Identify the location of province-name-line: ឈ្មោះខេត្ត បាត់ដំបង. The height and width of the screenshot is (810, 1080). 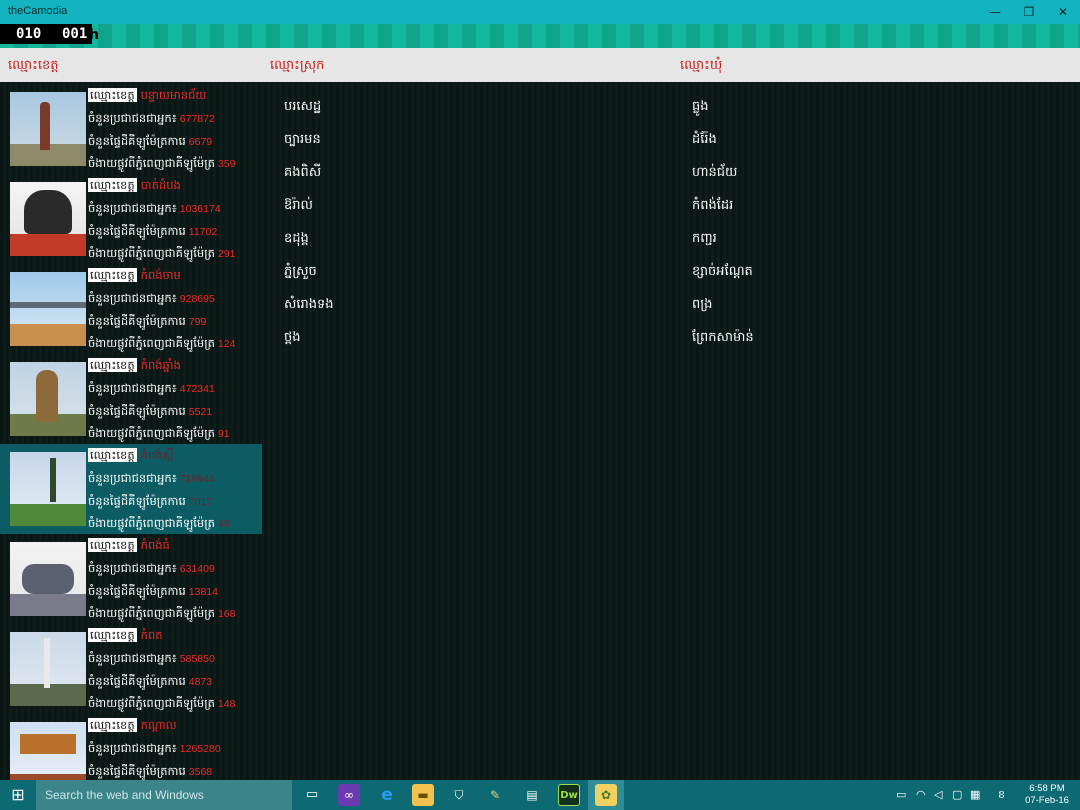
(134, 186).